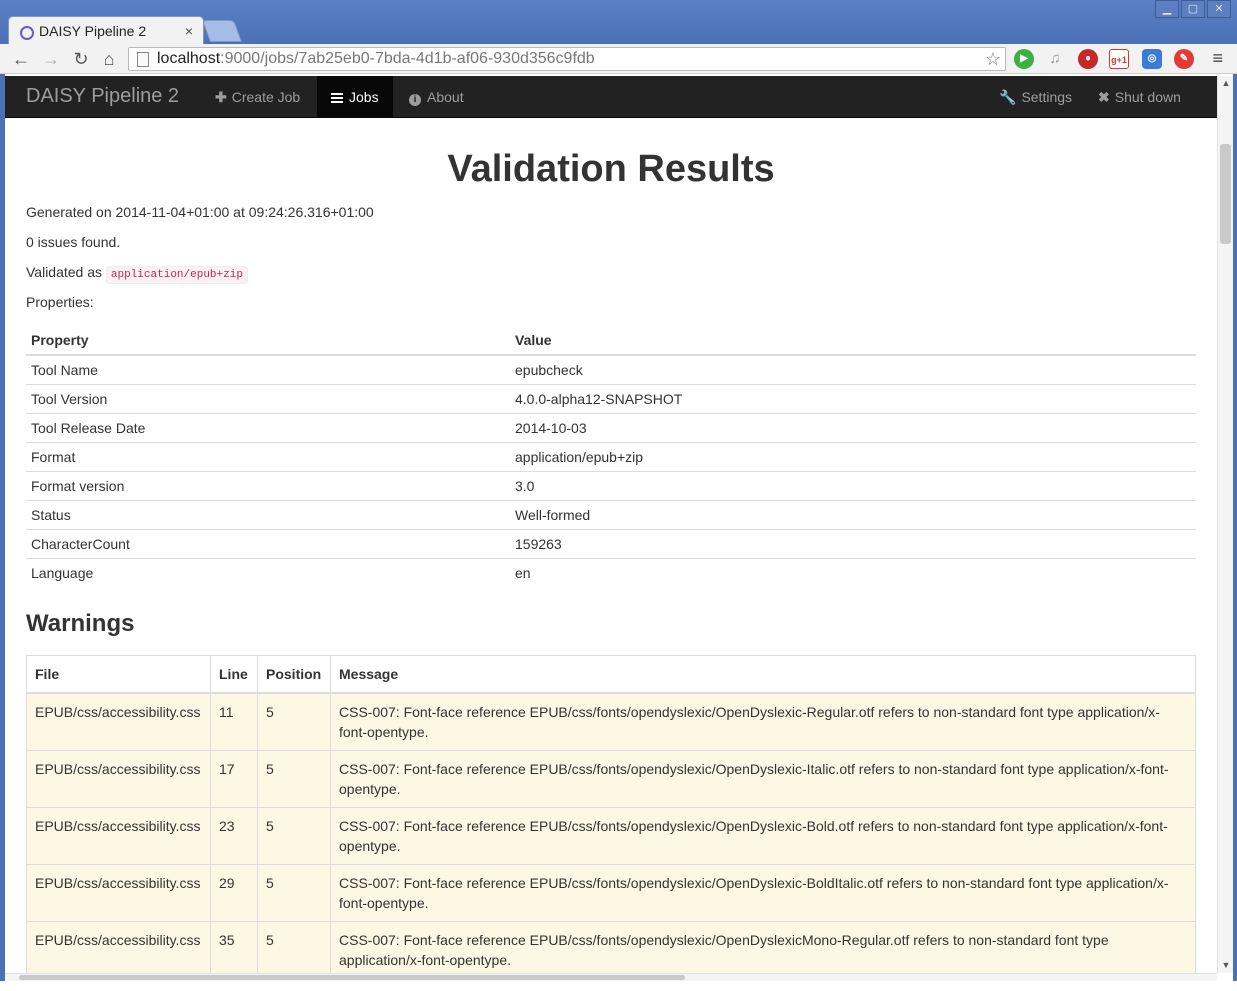 This screenshot has height=991, width=1237. I want to click on horizontal-scrollbar, so click(611, 977).